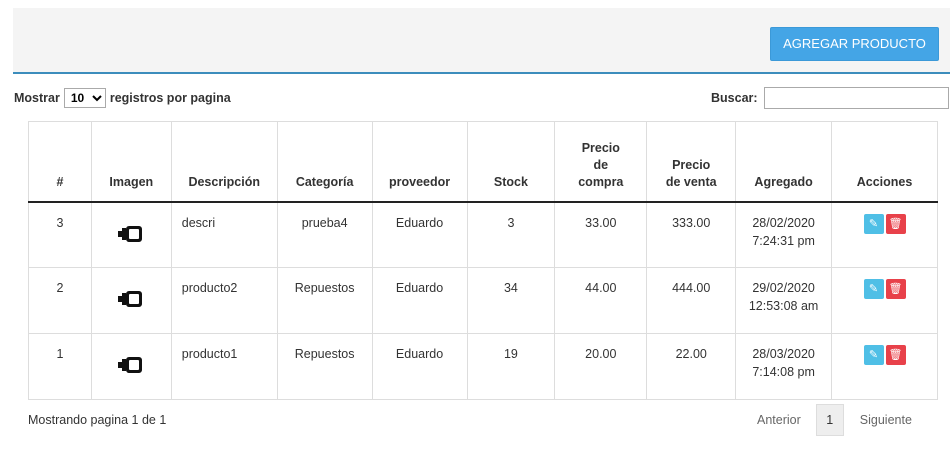 The height and width of the screenshot is (450, 950). Describe the element at coordinates (97, 420) in the screenshot. I see `pagination-info: Mostrando pagina 1 de 1` at that location.